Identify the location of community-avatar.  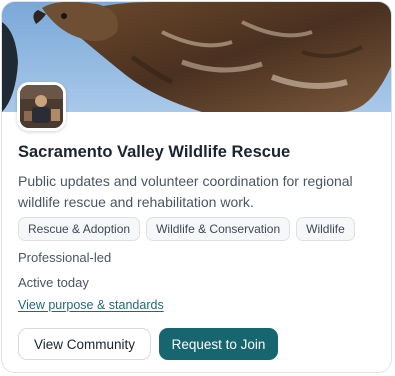
(41, 106).